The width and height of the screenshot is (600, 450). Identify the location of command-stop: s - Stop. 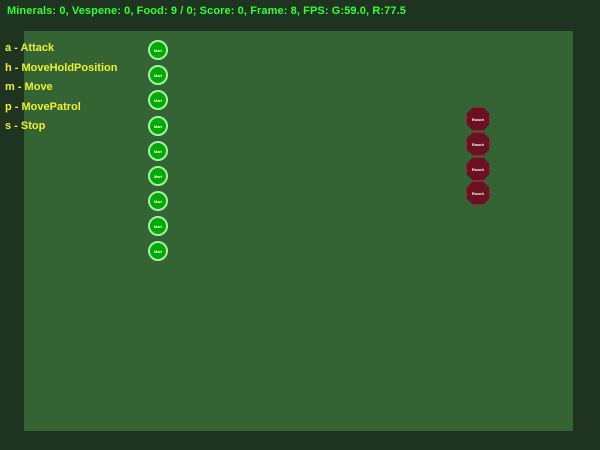
(61, 129).